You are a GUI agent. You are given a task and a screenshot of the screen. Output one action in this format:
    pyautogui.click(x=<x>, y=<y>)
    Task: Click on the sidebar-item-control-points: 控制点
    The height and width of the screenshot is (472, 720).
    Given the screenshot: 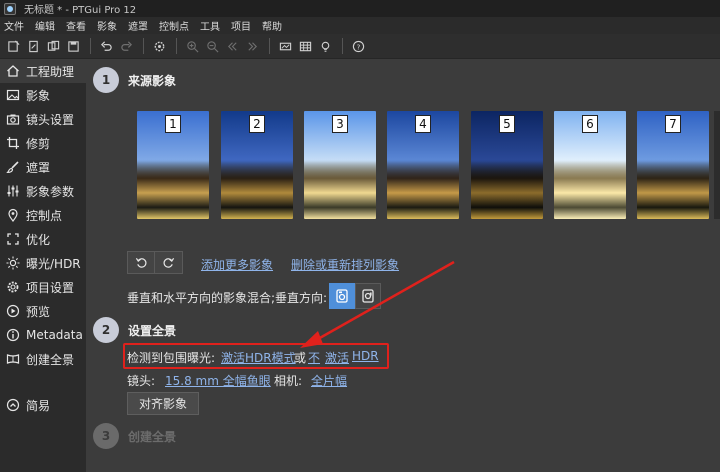 What is the action you would take?
    pyautogui.click(x=43, y=215)
    